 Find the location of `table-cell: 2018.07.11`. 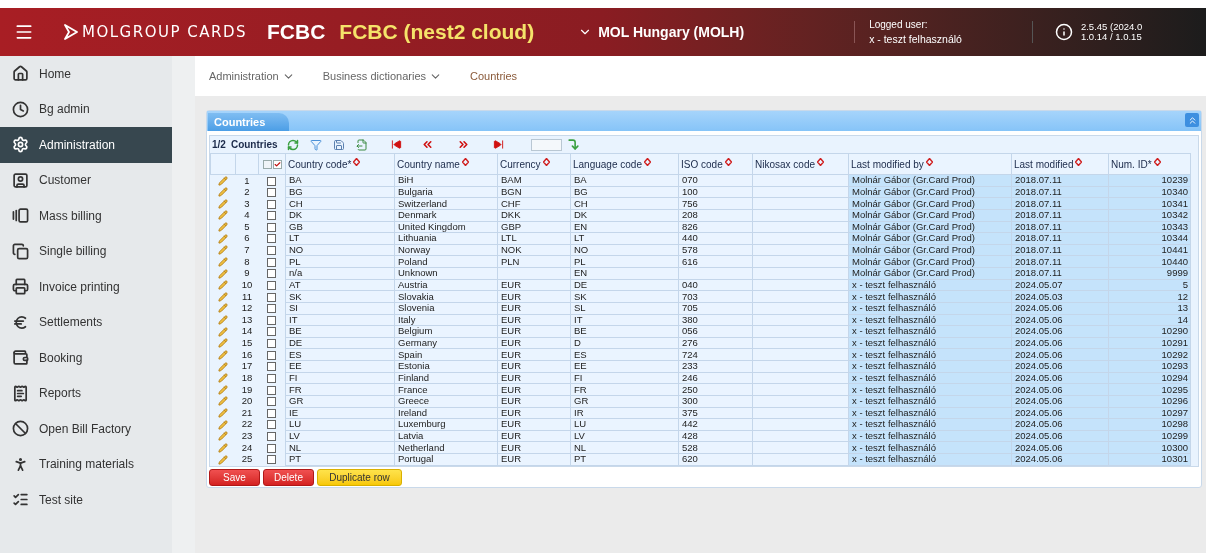

table-cell: 2018.07.11 is located at coordinates (1060, 192).